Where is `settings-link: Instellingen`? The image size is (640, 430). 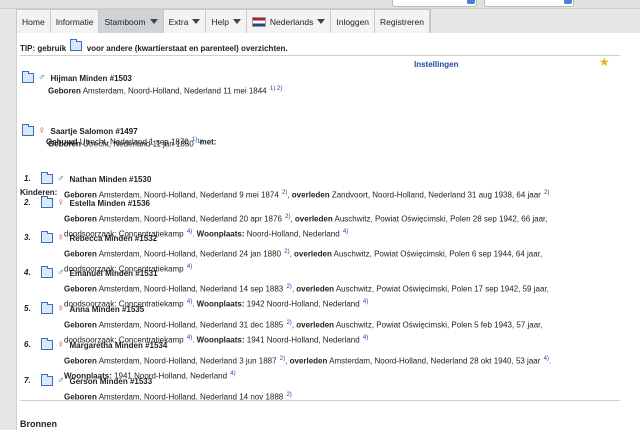
settings-link: Instellingen is located at coordinates (436, 64).